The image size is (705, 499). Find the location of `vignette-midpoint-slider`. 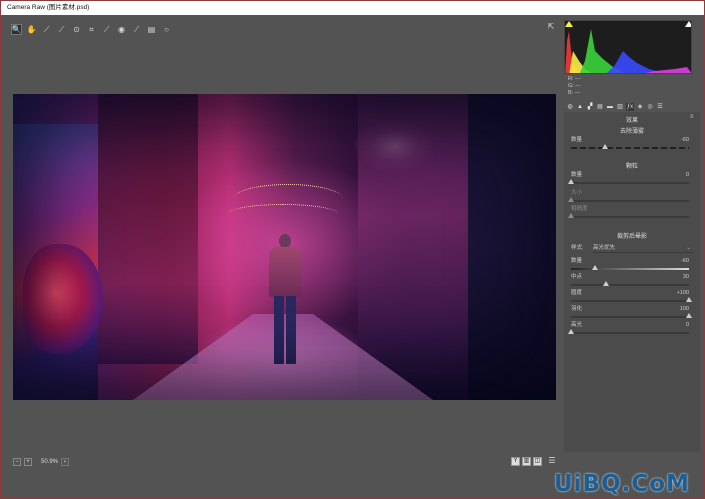

vignette-midpoint-slider is located at coordinates (630, 283).